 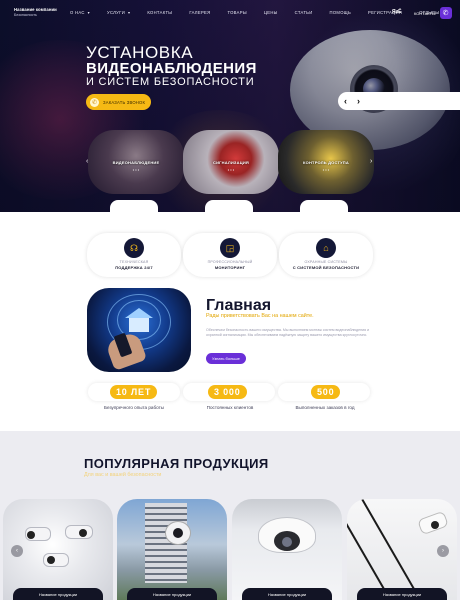 I want to click on hero-title-line2: ВИДЕОНАБЛЮДЕНИЯ, so click(x=171, y=68).